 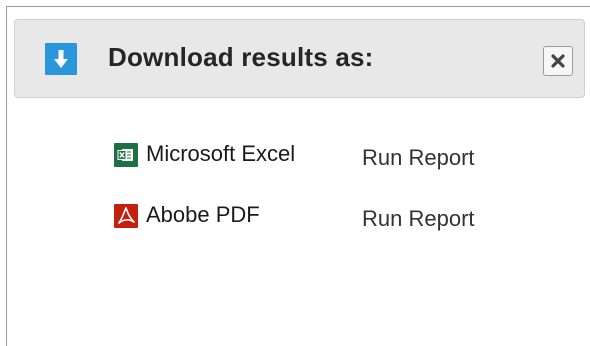 I want to click on option-row-excel: Microsoft Excel Run Report, so click(x=324, y=156).